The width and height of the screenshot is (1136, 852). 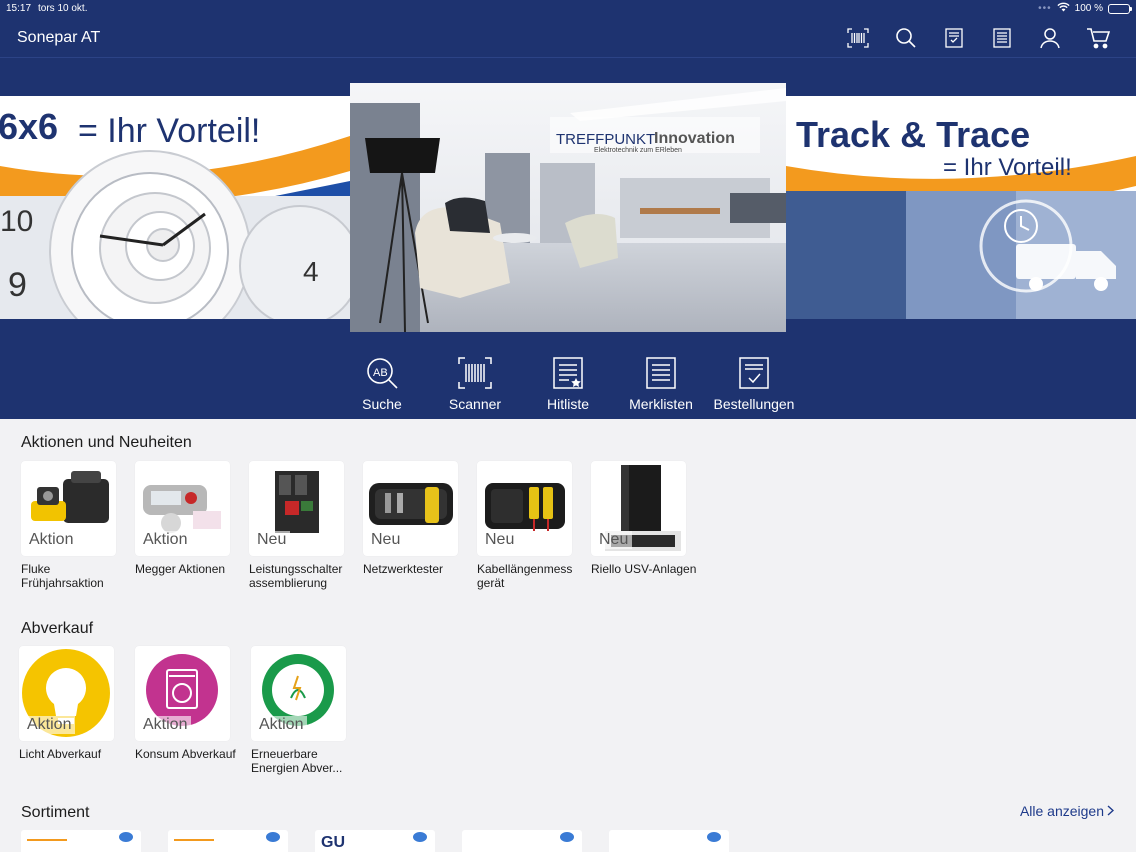 I want to click on quick-action-label: Bestellungen, so click(x=754, y=404).